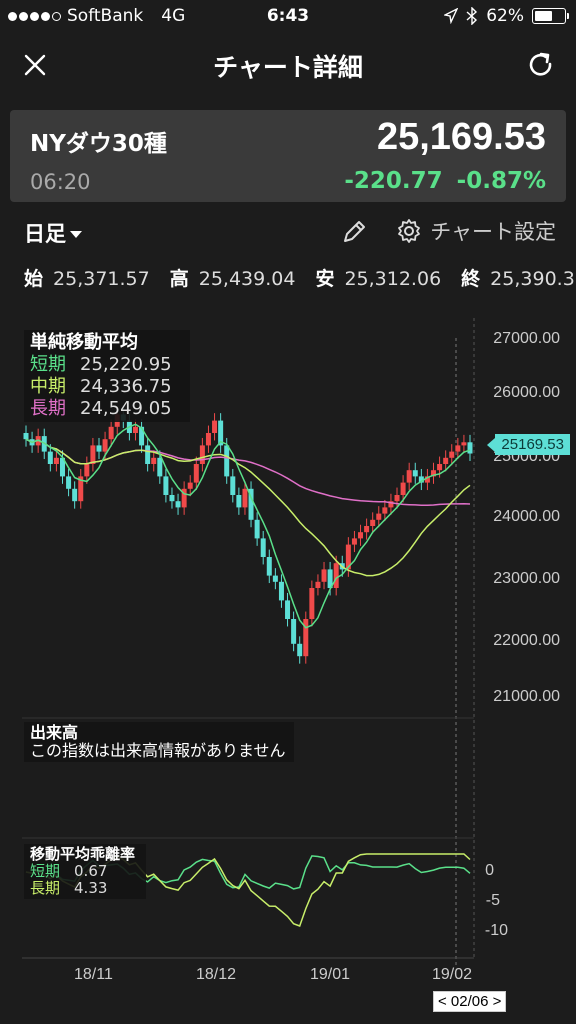 The image size is (576, 1024). Describe the element at coordinates (393, 181) in the screenshot. I see `price-change: -220.77` at that location.